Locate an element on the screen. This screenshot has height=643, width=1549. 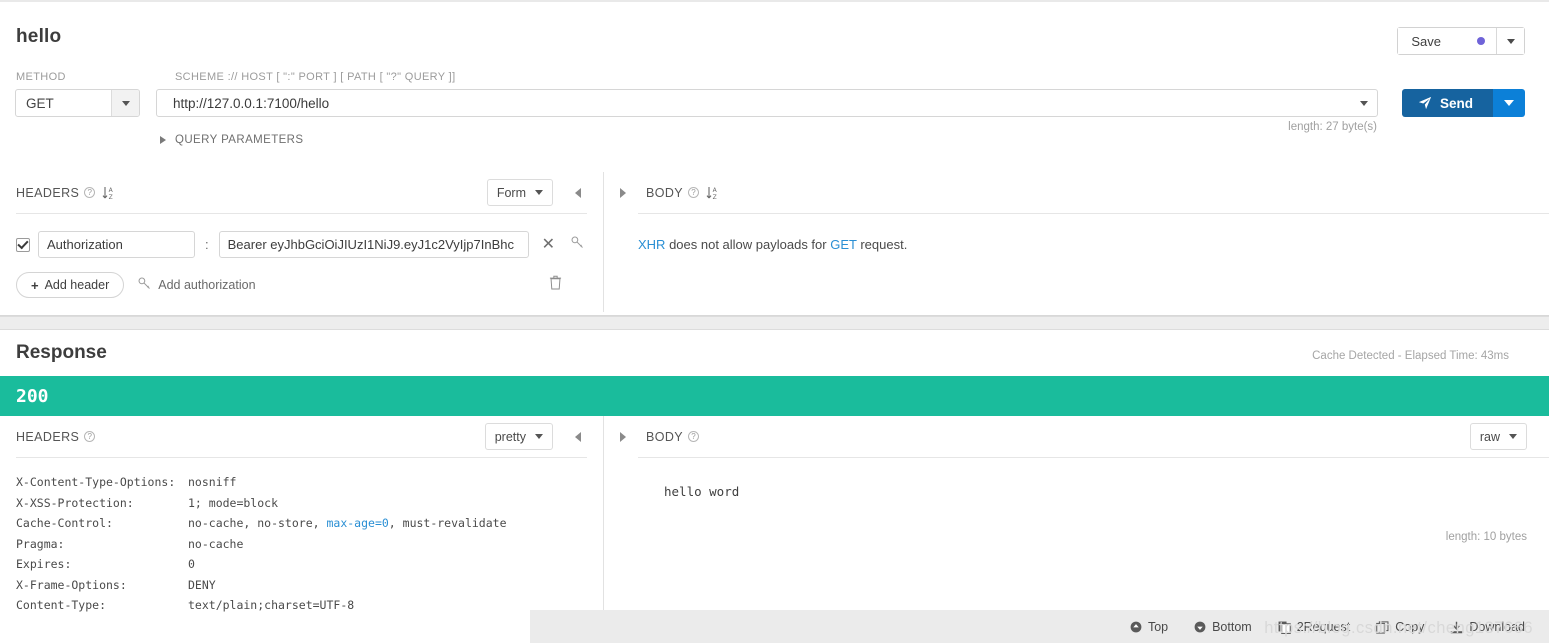
response-header-row: Content-Type: text/plain;charset=UTF-8 is located at coordinates (301, 605).